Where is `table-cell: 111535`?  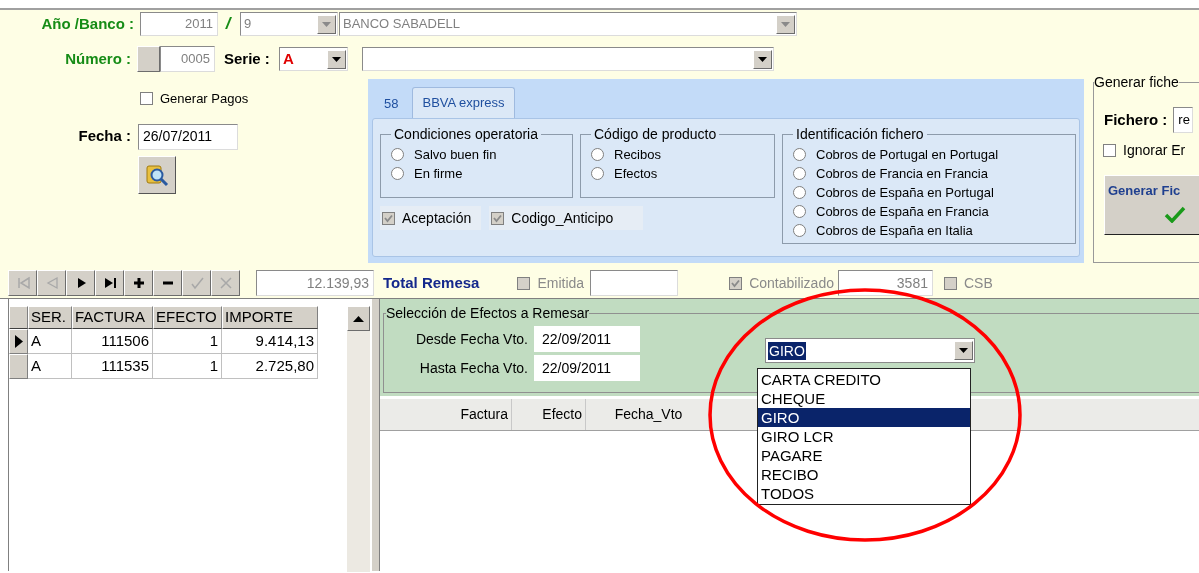
table-cell: 111535 is located at coordinates (112, 366).